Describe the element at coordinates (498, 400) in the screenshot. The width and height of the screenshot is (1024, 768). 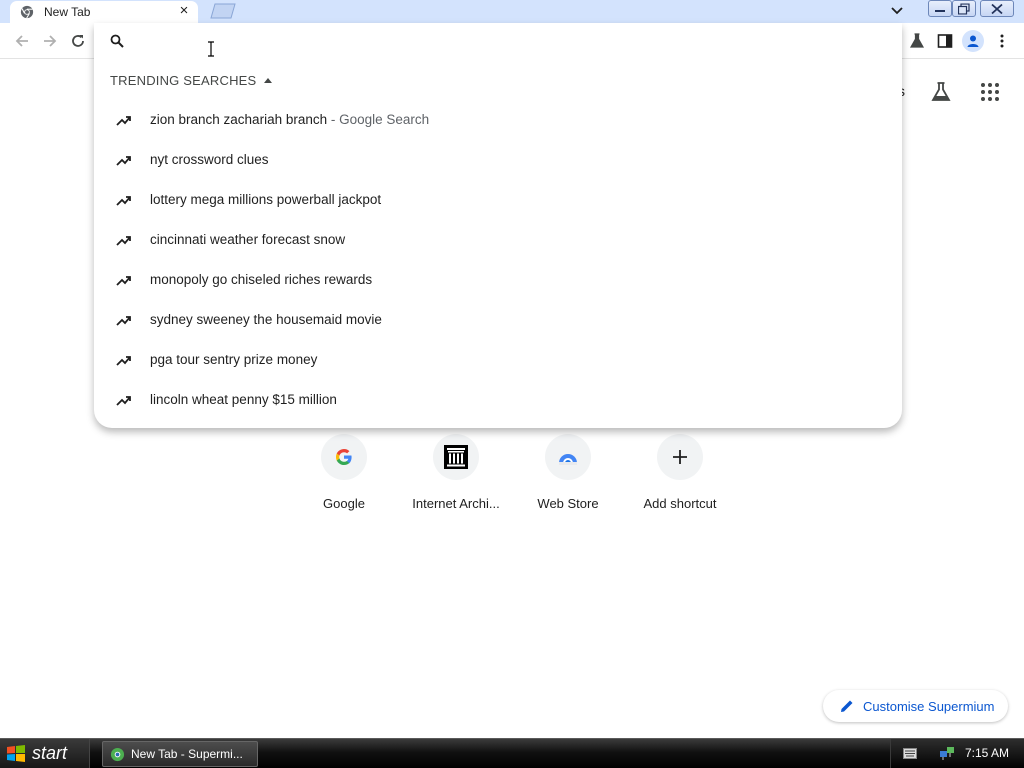
I see `trending-suggestion: lincoln wheat penny $15 million` at that location.